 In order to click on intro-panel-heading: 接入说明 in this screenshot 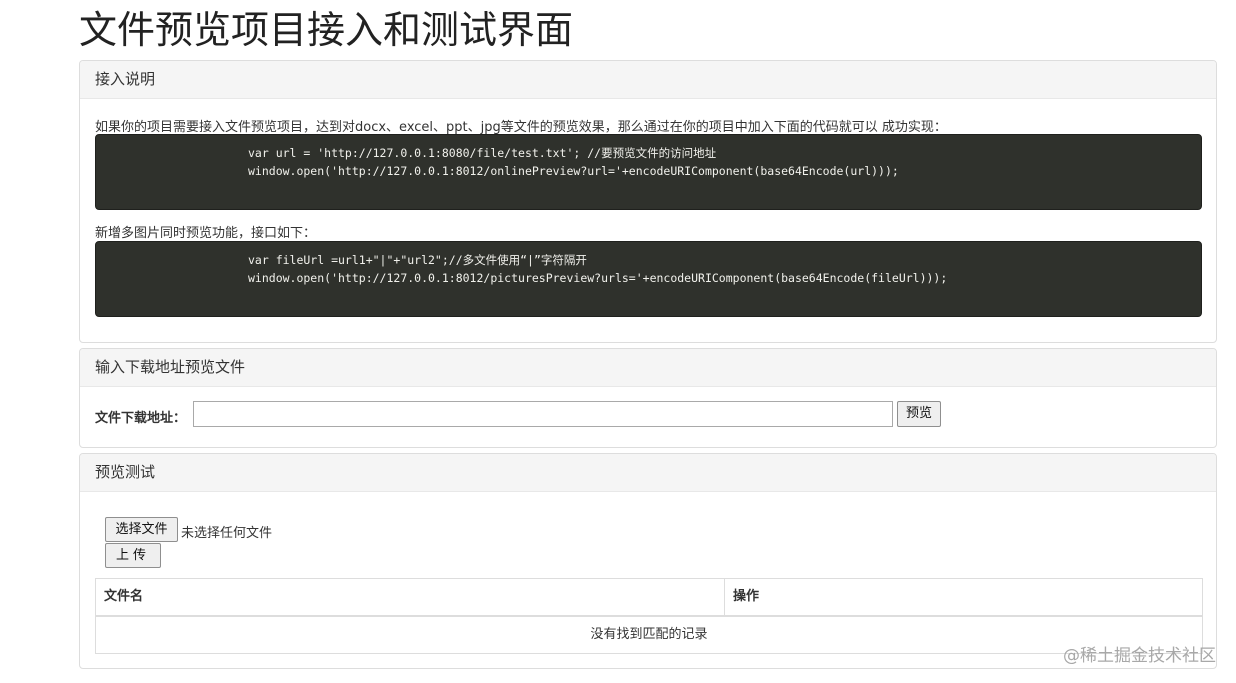, I will do `click(648, 80)`.